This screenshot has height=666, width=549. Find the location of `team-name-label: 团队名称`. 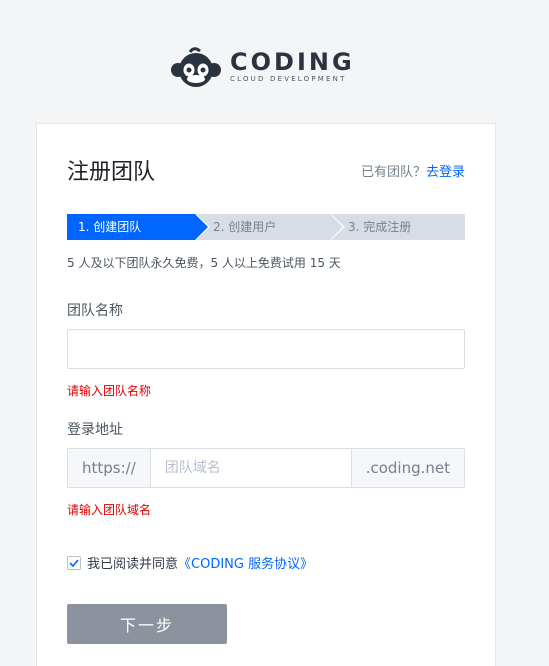

team-name-label: 团队名称 is located at coordinates (95, 311).